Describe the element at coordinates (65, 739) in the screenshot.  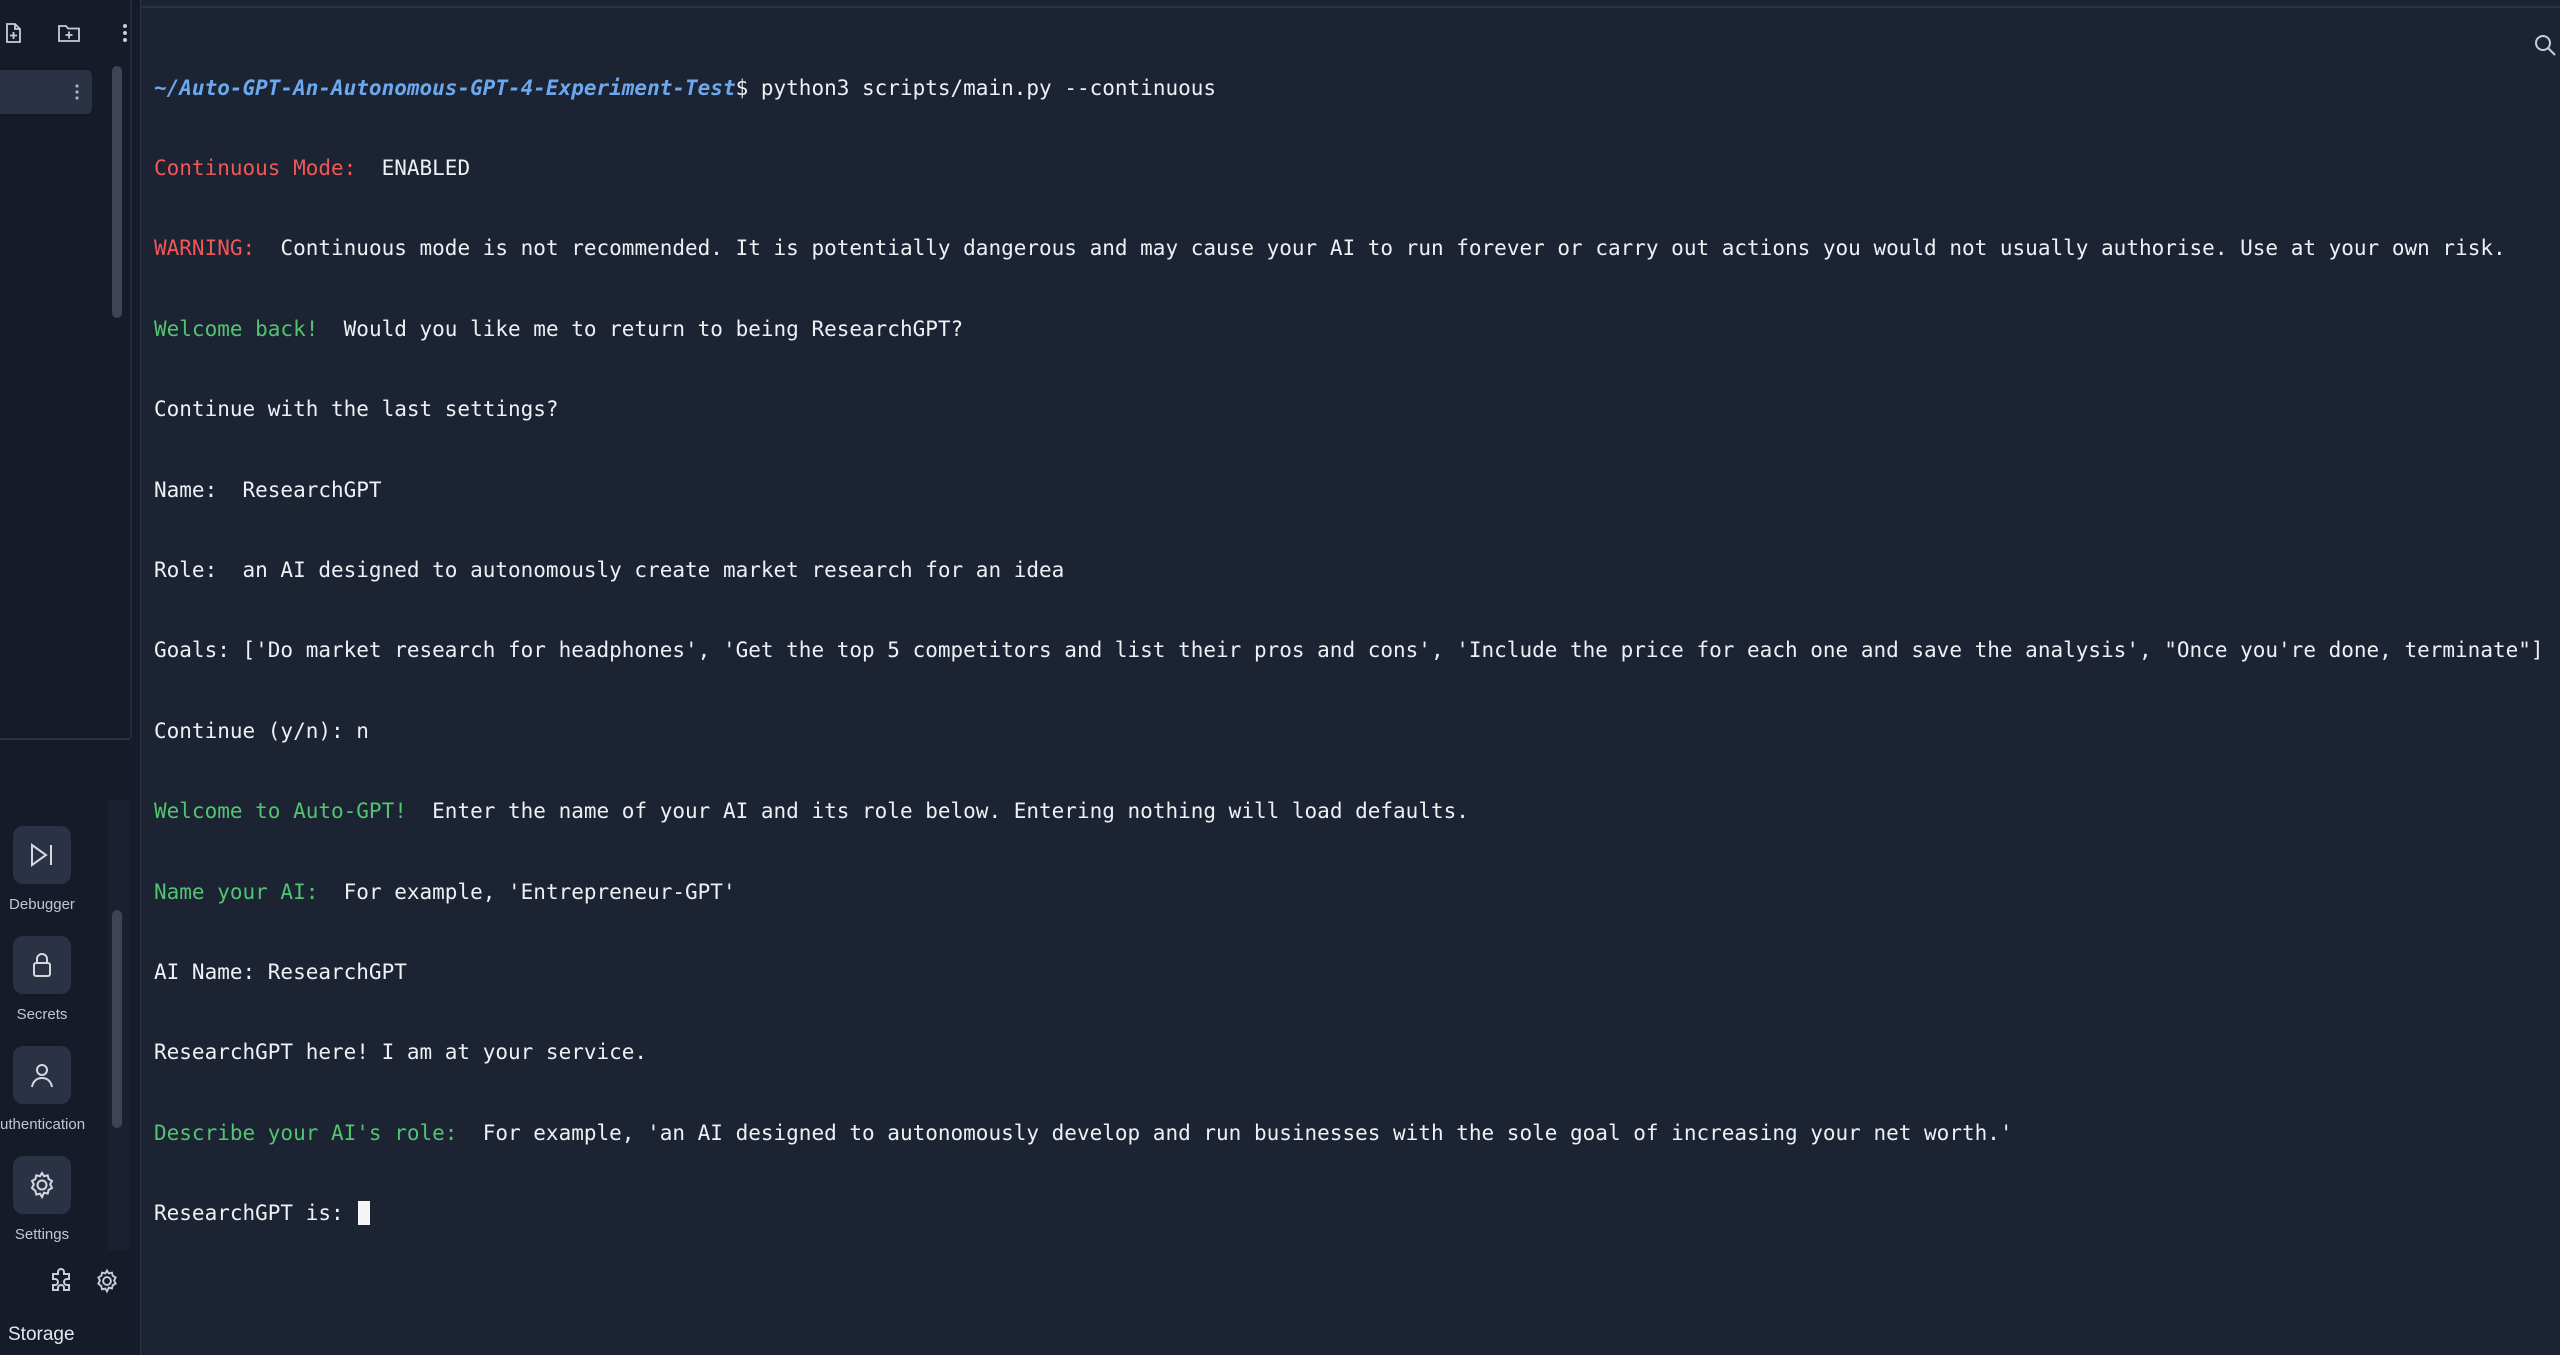
I see `sidebar-separator` at that location.